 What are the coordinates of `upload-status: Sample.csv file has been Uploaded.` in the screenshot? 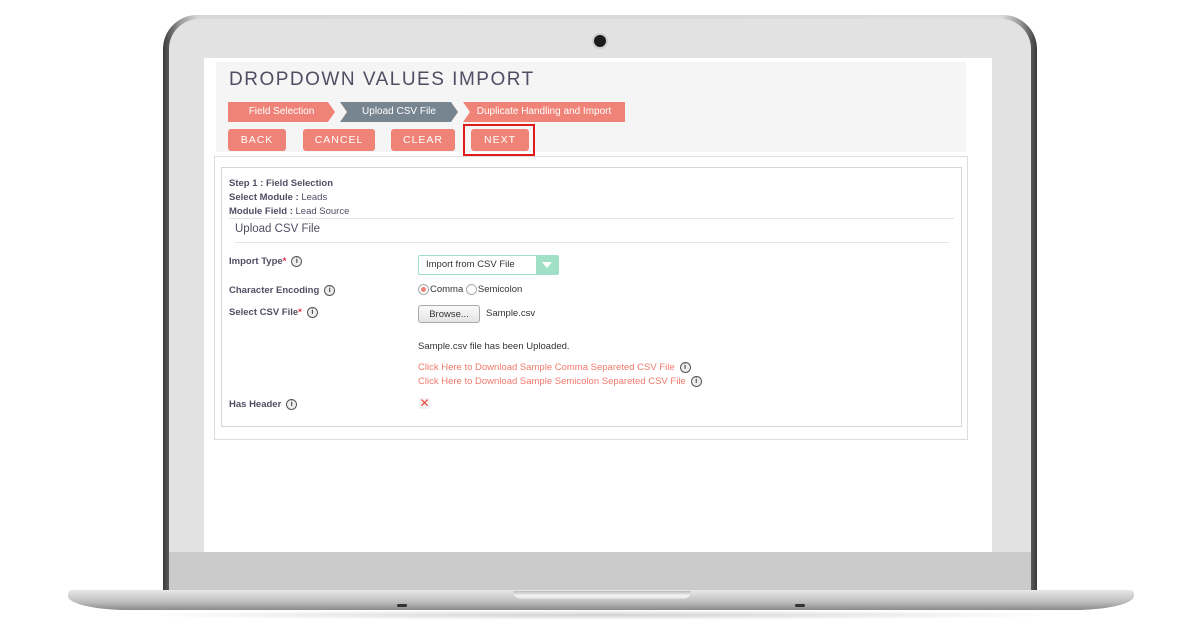 It's located at (494, 346).